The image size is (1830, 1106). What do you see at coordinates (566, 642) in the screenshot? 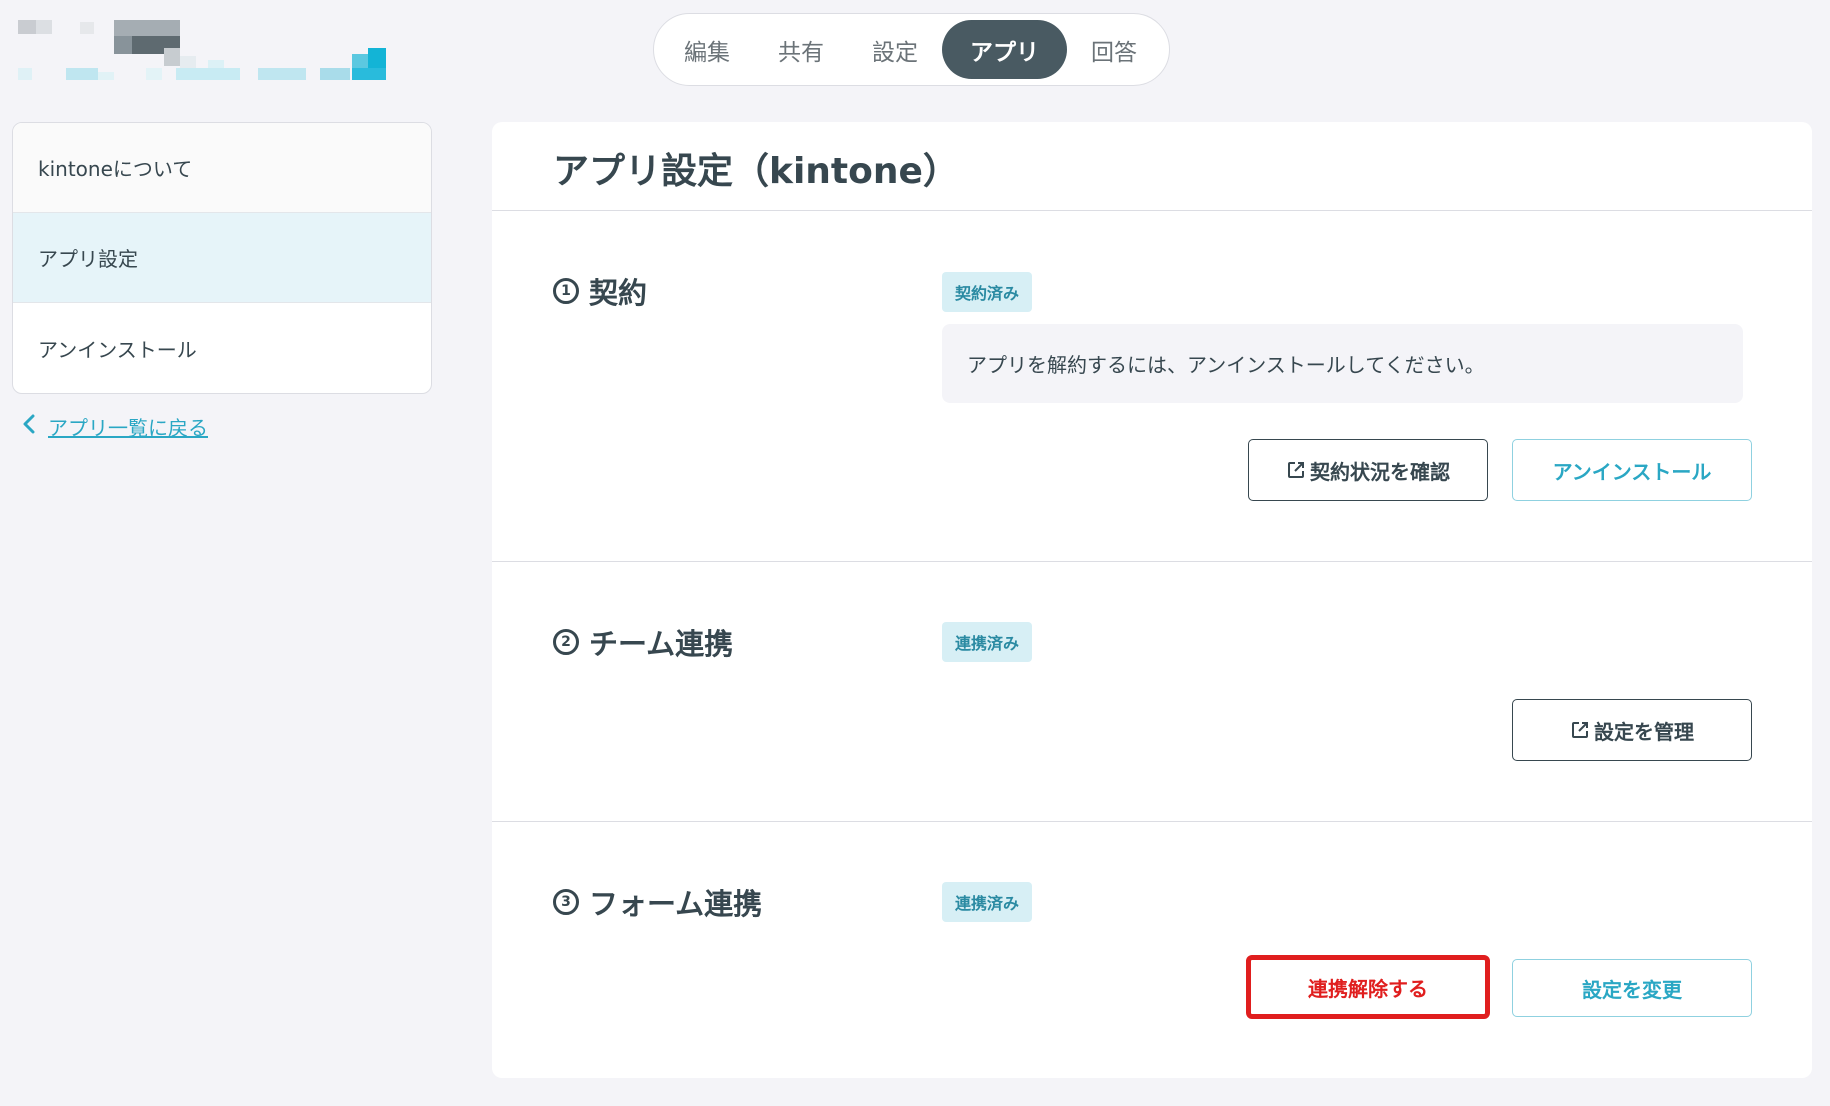
I see `circled-number-icon: 2` at bounding box center [566, 642].